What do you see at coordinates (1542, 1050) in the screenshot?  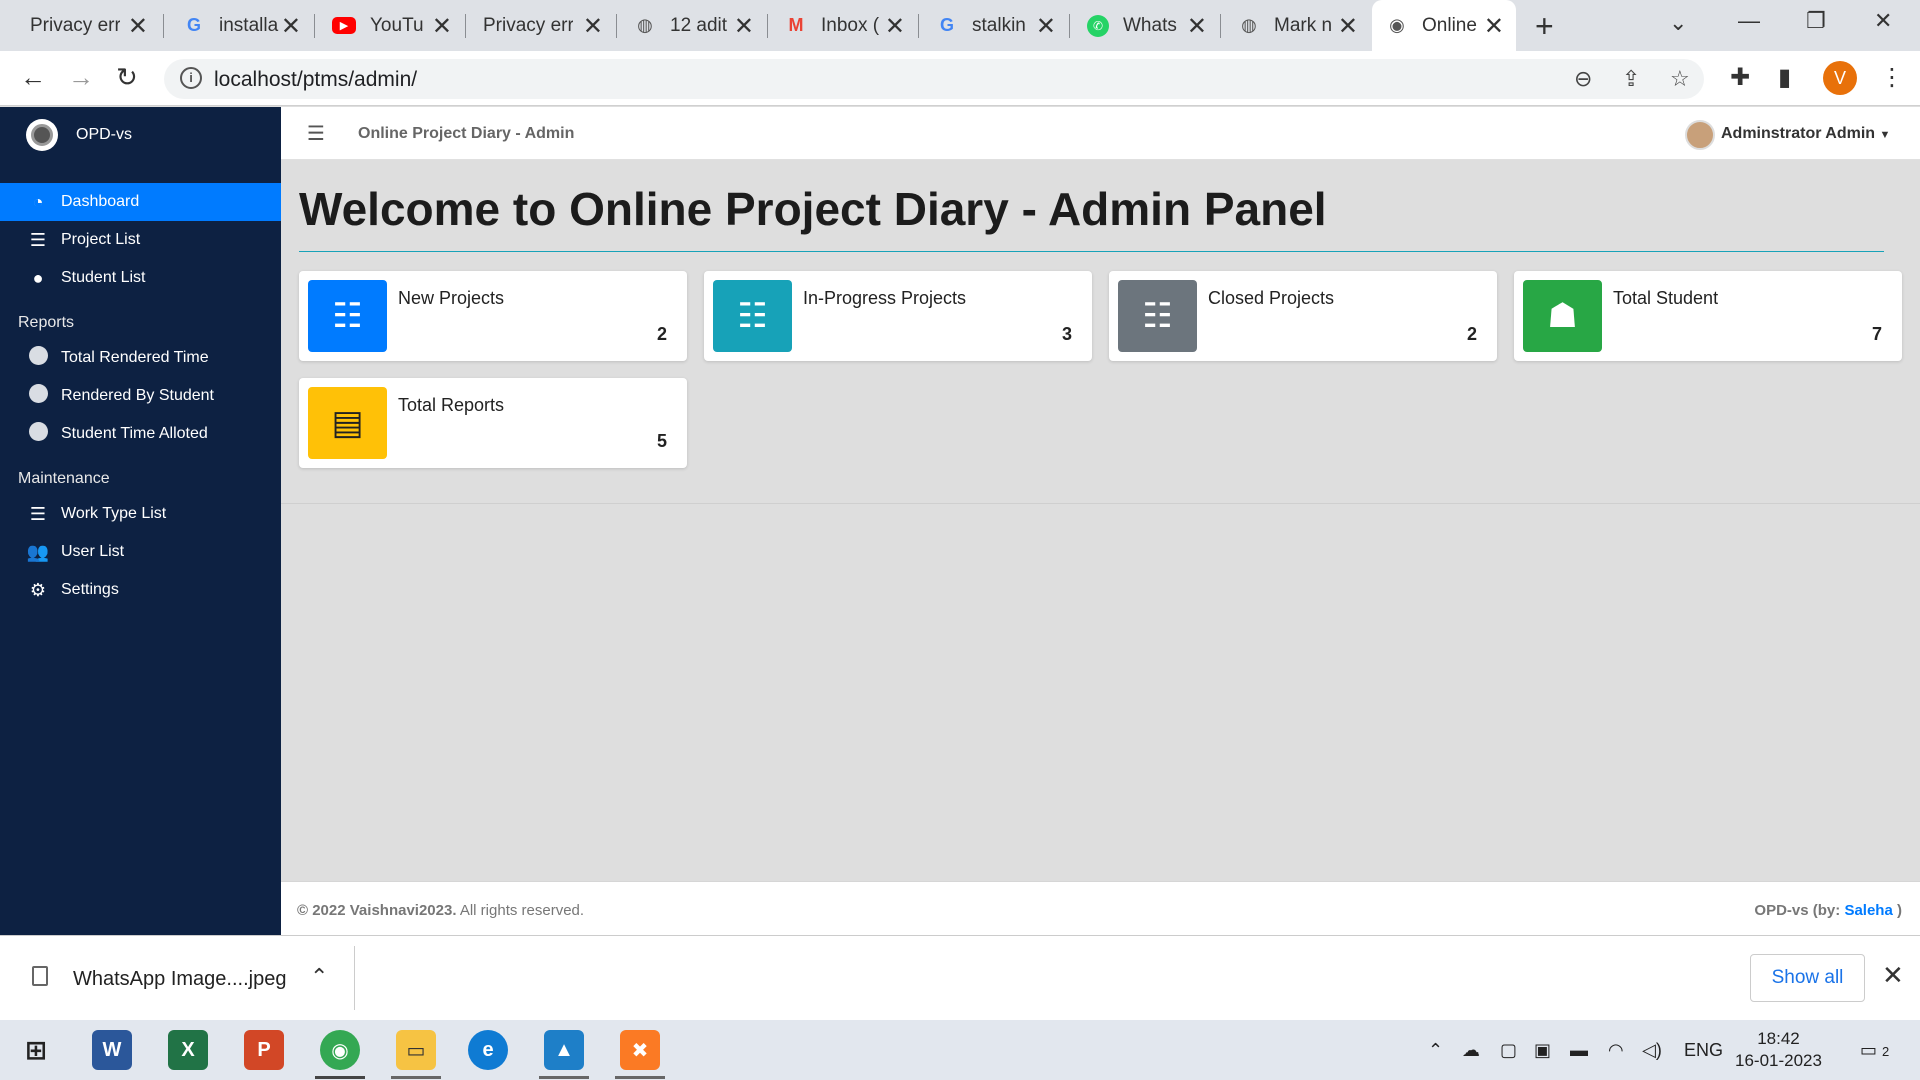 I see `display-icon: ▣` at bounding box center [1542, 1050].